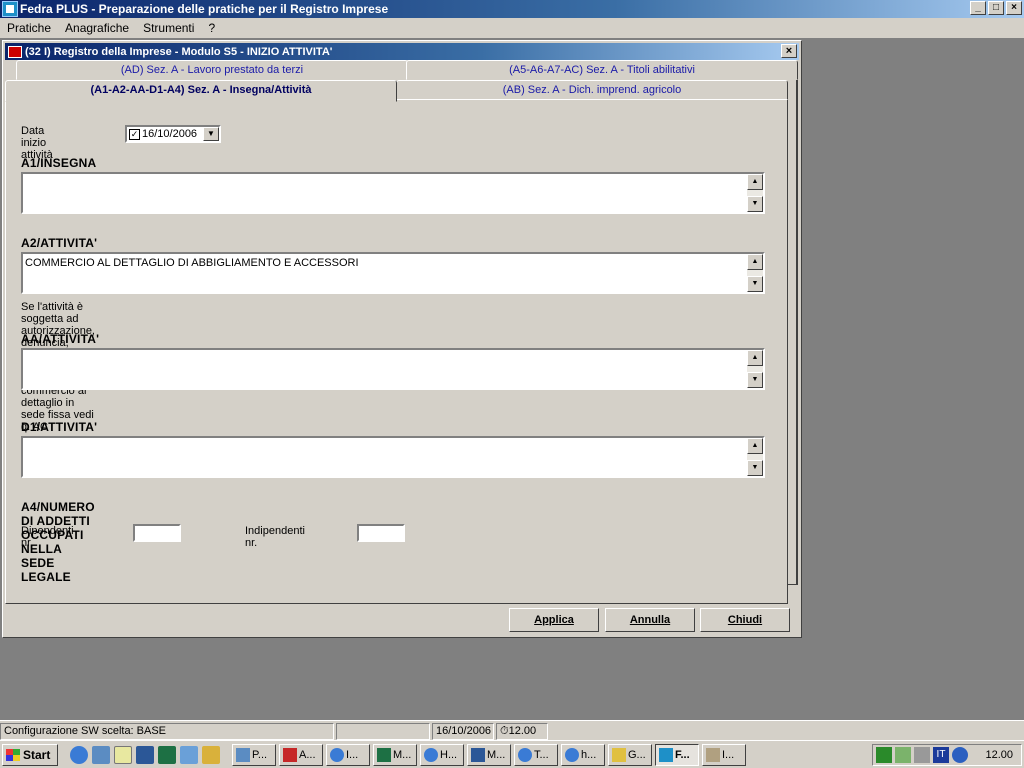  What do you see at coordinates (393, 193) in the screenshot?
I see `a1-insegna-textarea: ▲ ▼` at bounding box center [393, 193].